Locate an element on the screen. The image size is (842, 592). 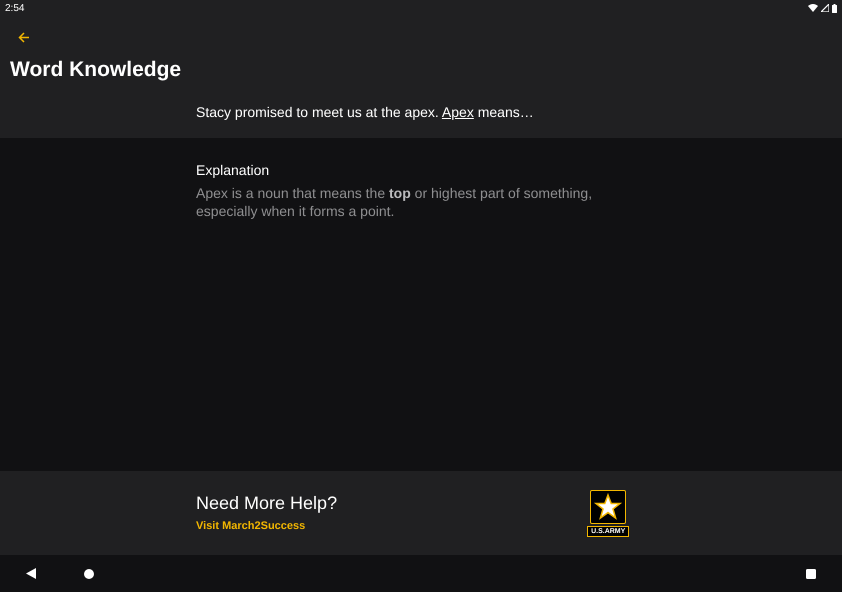
wifi-icon is located at coordinates (813, 8).